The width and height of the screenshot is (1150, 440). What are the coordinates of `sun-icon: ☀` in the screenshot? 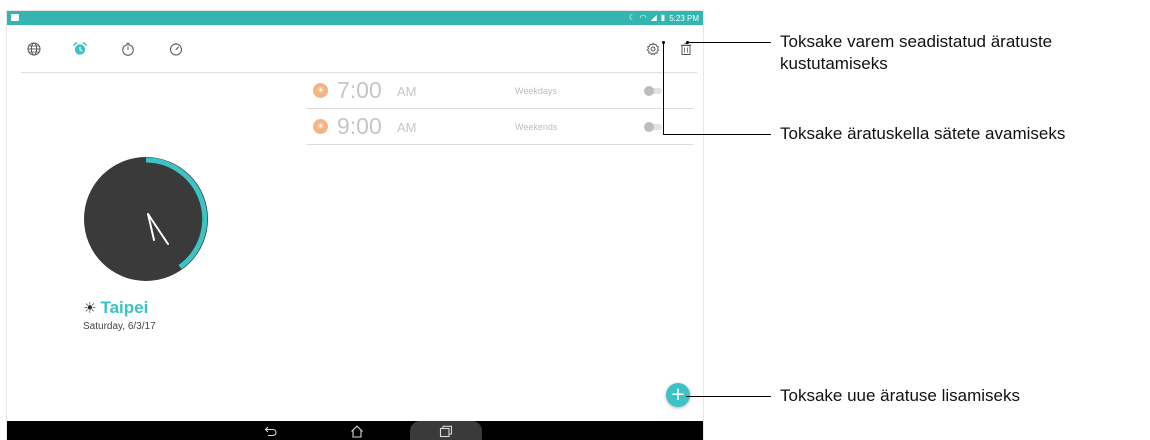 It's located at (90, 308).